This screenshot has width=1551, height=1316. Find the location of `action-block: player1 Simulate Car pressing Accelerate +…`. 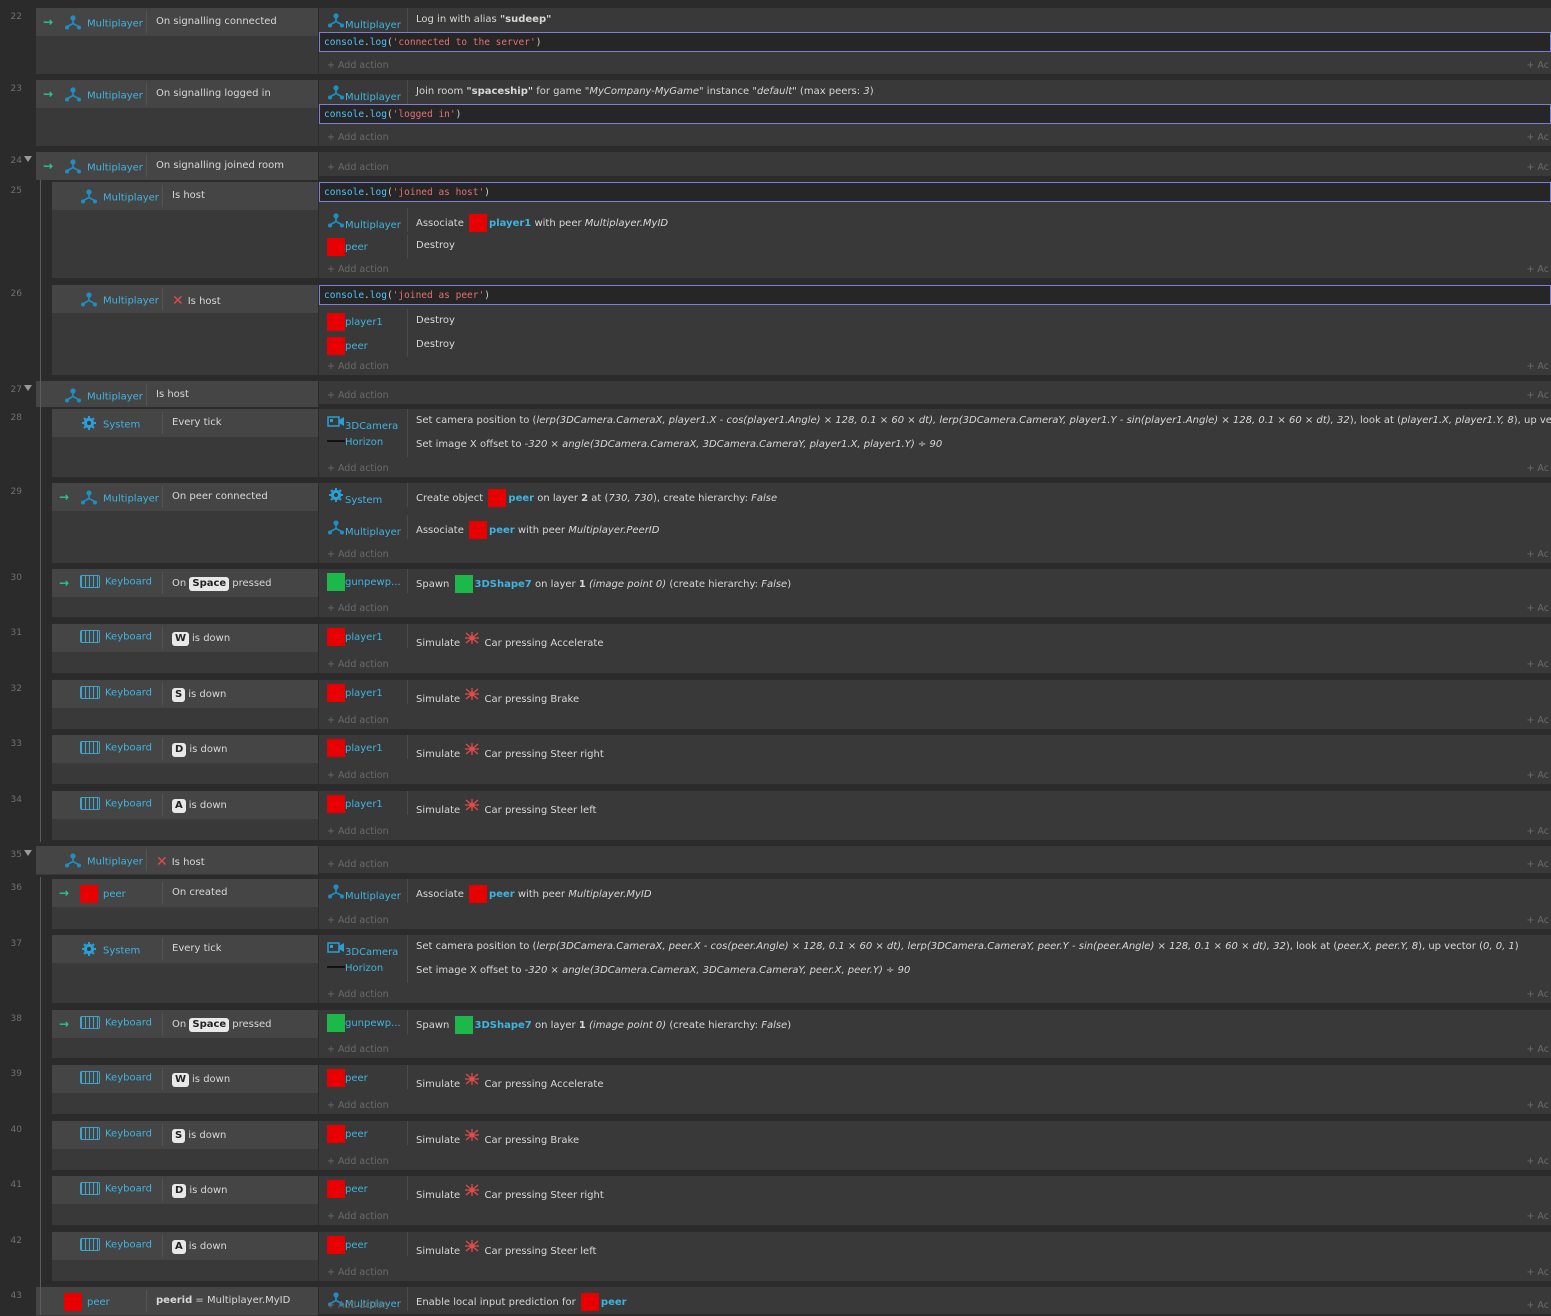

action-block: player1 Simulate Car pressing Accelerate +… is located at coordinates (935, 648).